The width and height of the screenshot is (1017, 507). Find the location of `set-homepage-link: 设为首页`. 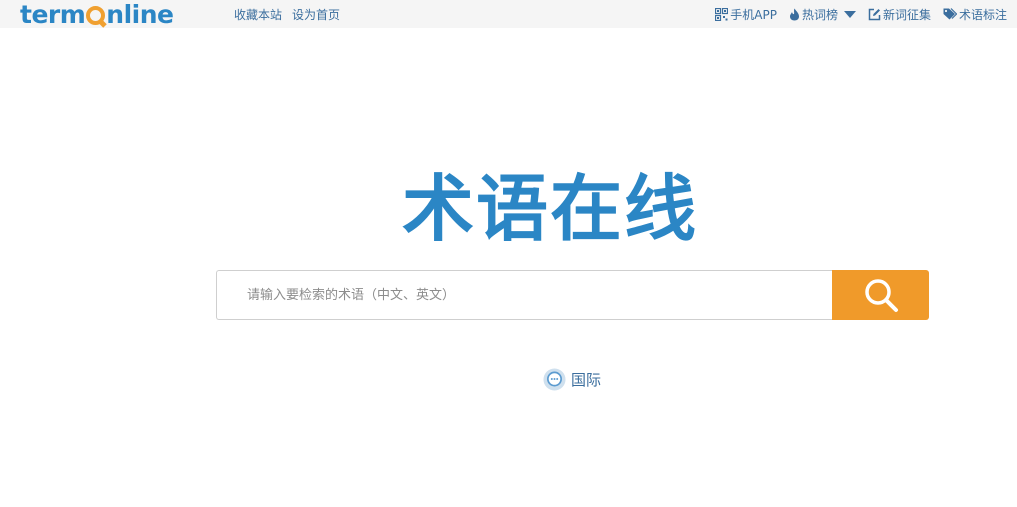

set-homepage-link: 设为首页 is located at coordinates (316, 14).